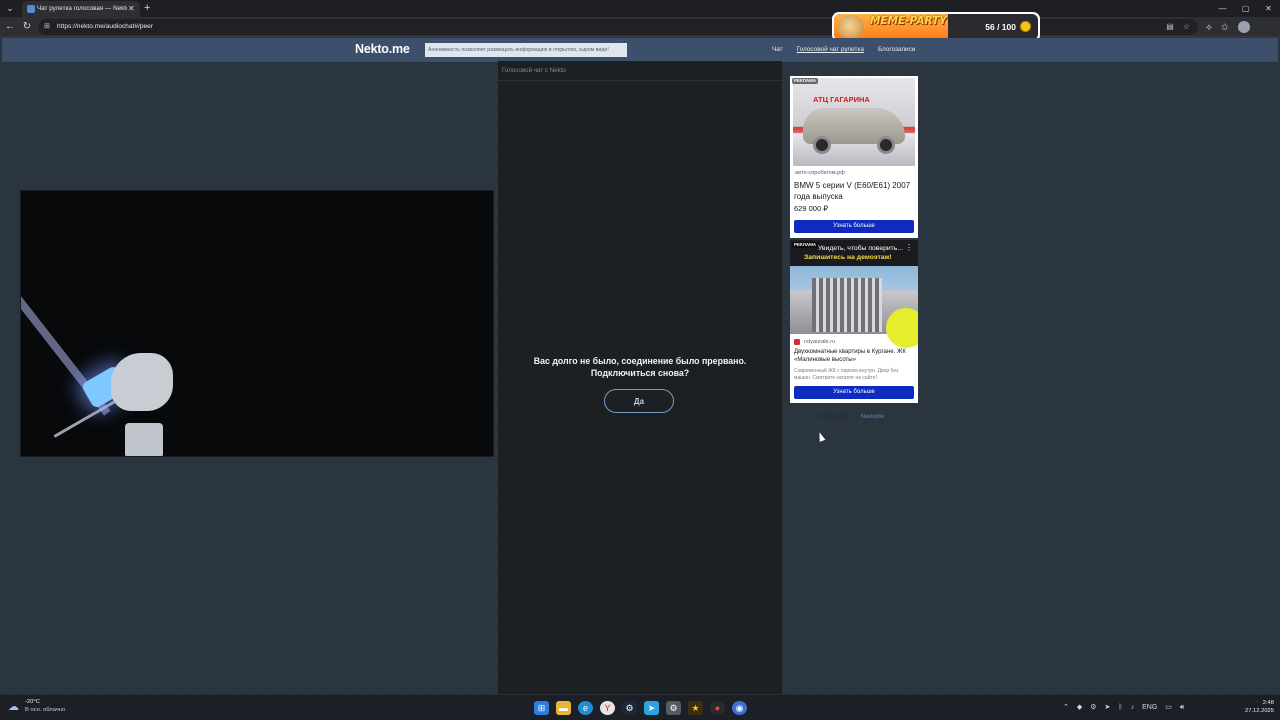 The image size is (1280, 720). What do you see at coordinates (607, 708) in the screenshot?
I see `yandex-browser-icon: Y` at bounding box center [607, 708].